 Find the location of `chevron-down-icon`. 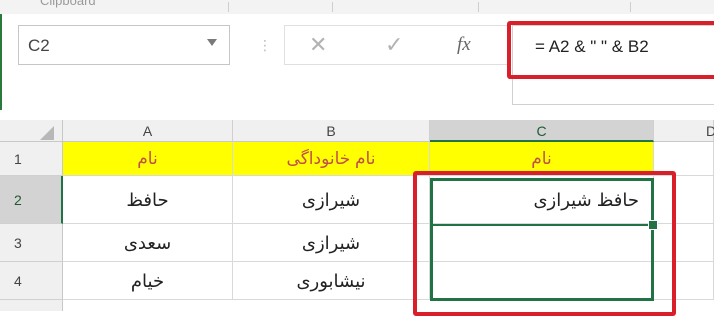

chevron-down-icon is located at coordinates (212, 42).